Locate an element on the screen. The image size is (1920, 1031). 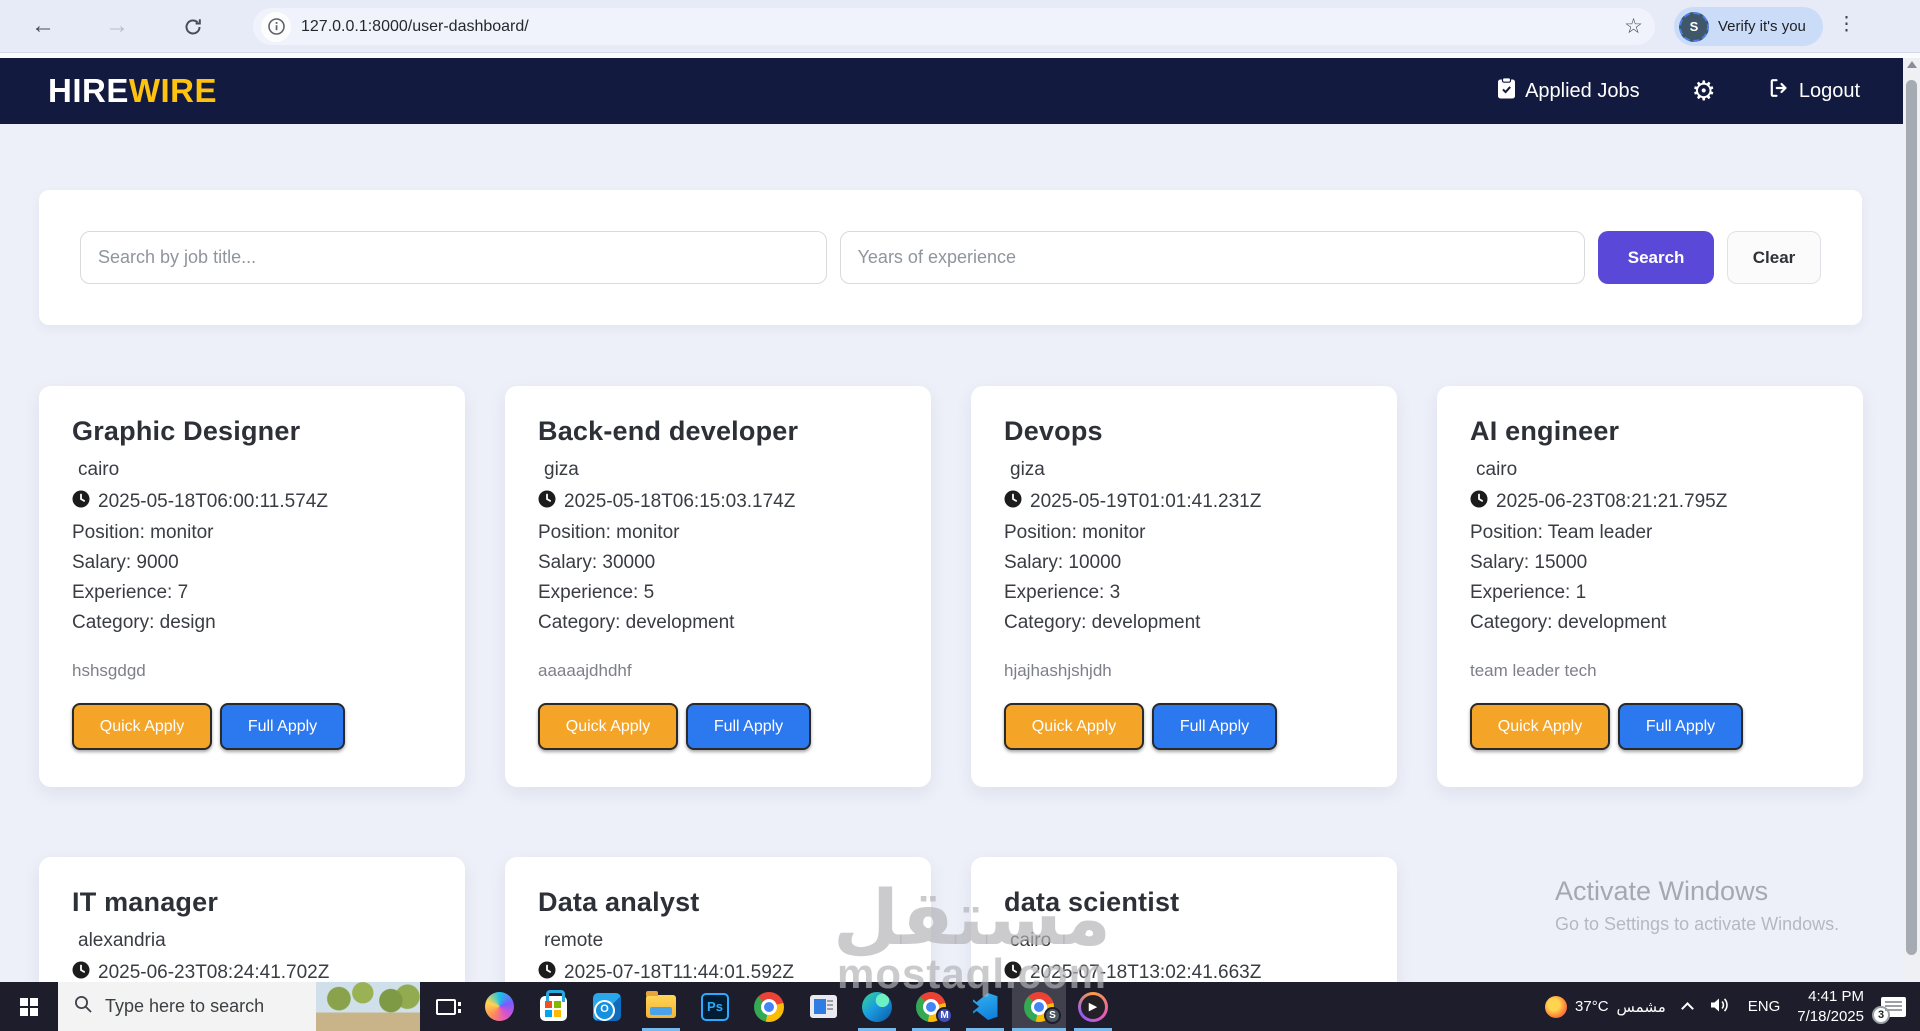
task-view-button is located at coordinates (446, 1006).